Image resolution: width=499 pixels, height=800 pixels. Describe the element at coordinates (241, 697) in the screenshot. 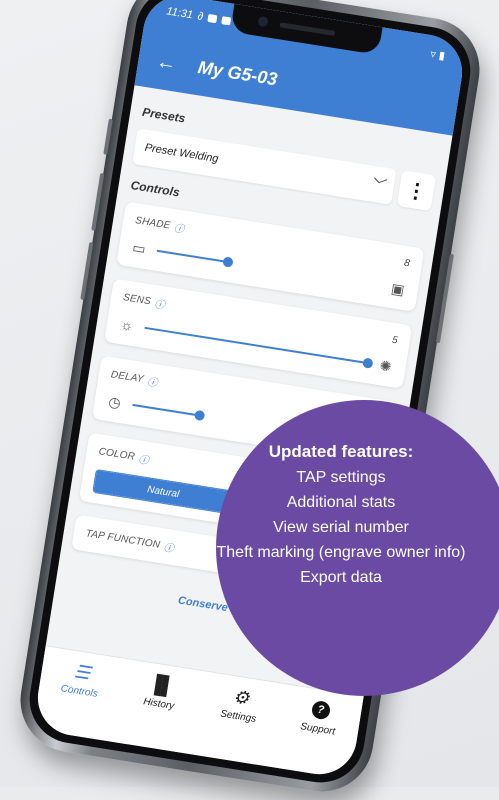

I see `gear-icon: ⚙` at that location.